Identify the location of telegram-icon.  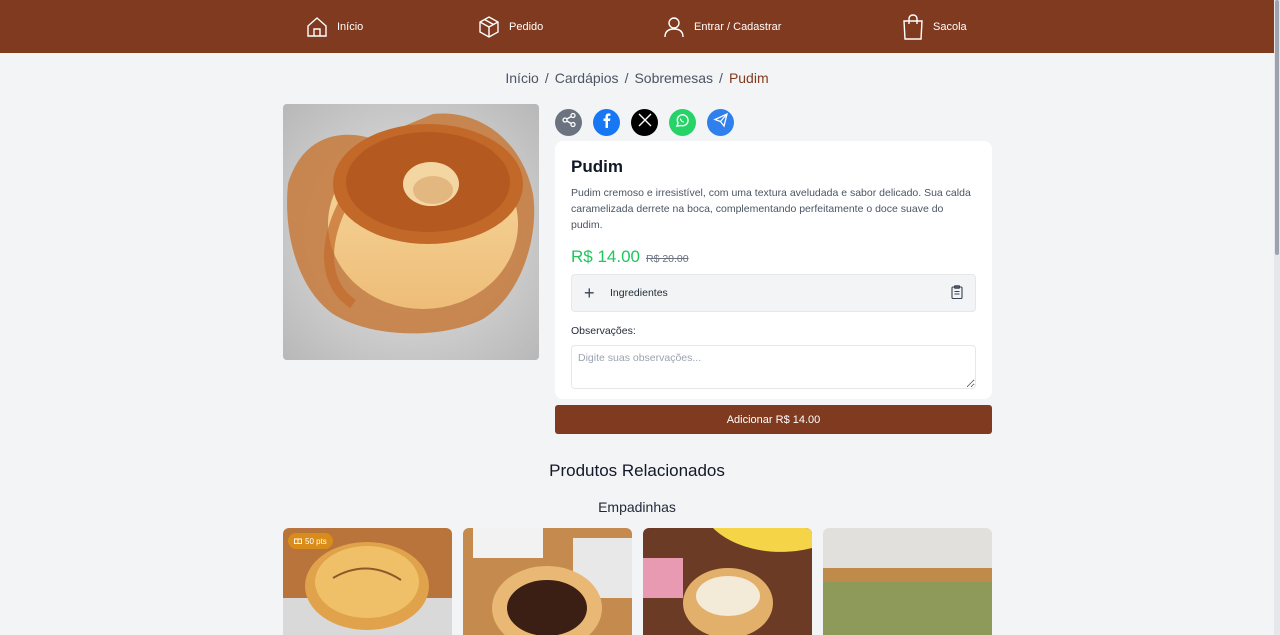
(720, 122).